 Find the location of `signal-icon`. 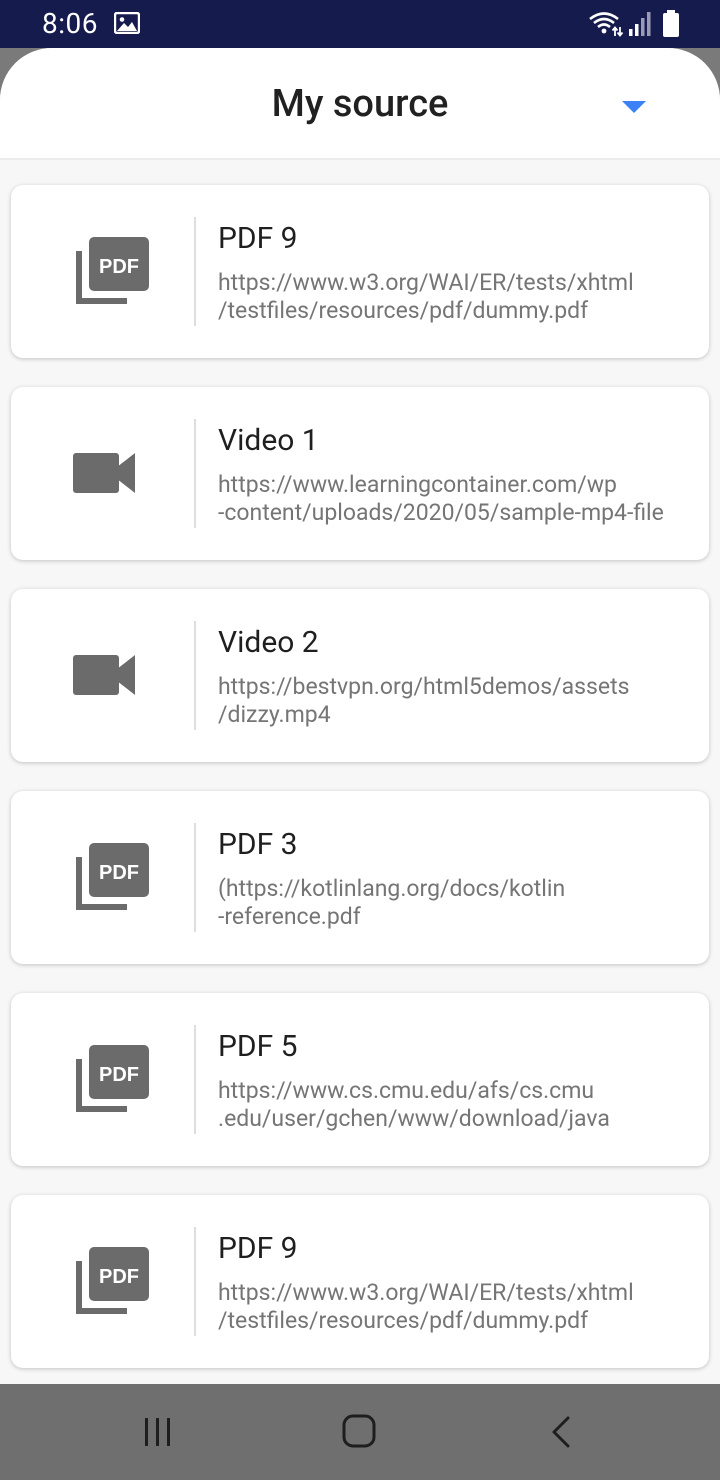

signal-icon is located at coordinates (640, 24).